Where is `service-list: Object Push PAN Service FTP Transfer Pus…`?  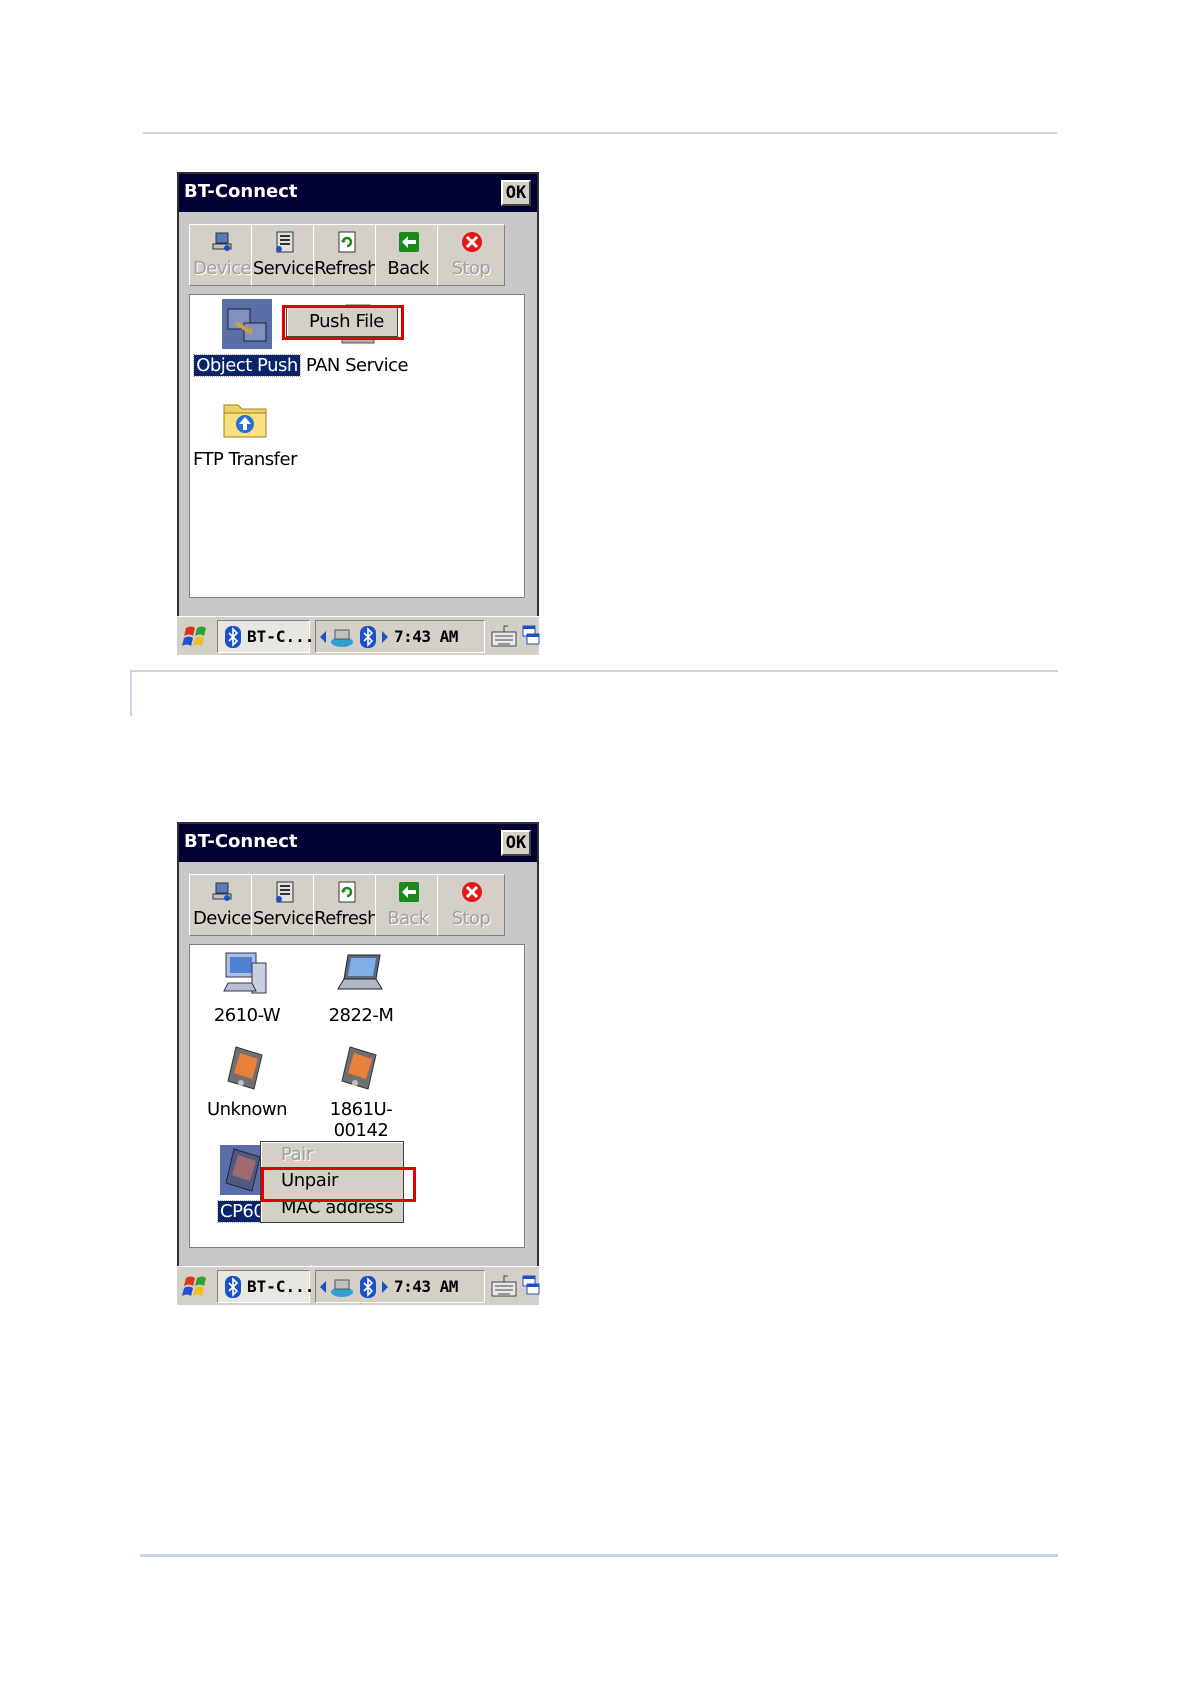
service-list: Object Push PAN Service FTP Transfer Pus… is located at coordinates (357, 446).